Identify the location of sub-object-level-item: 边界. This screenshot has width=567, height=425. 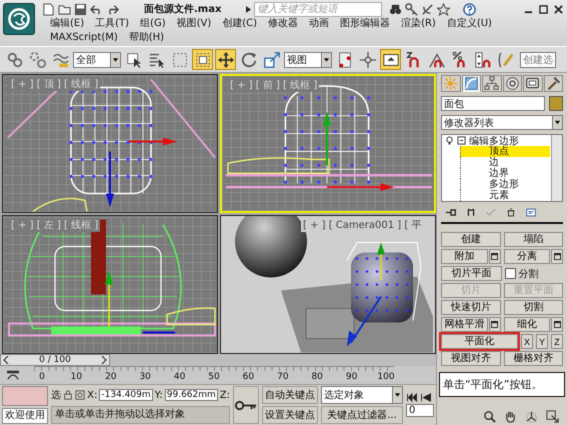
(505, 173).